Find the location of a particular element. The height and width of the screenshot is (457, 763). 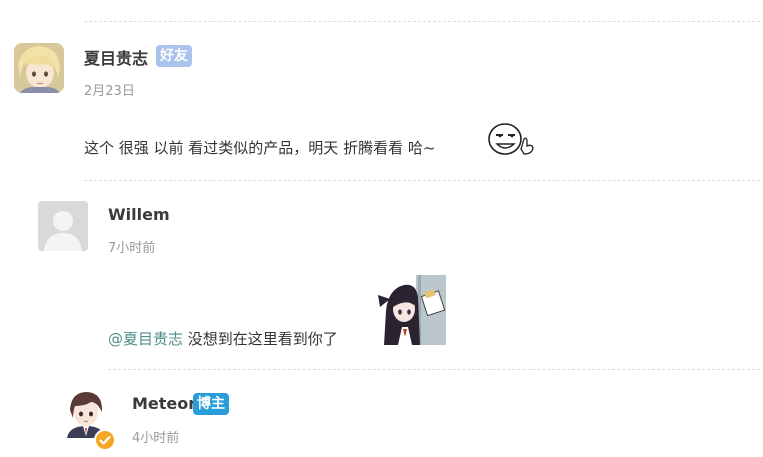

default-user-icon is located at coordinates (63, 226).